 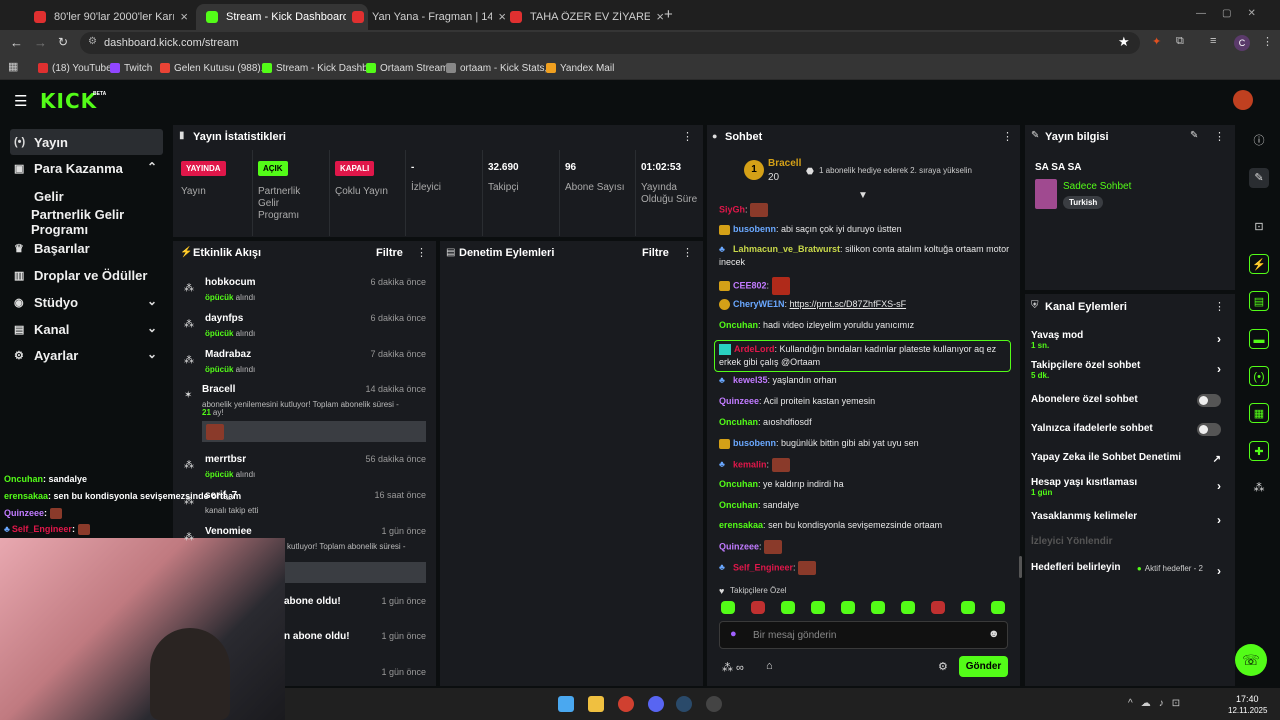 What do you see at coordinates (863, 635) in the screenshot?
I see `chat-input: ● Bir mesaj gönderin ☻` at bounding box center [863, 635].